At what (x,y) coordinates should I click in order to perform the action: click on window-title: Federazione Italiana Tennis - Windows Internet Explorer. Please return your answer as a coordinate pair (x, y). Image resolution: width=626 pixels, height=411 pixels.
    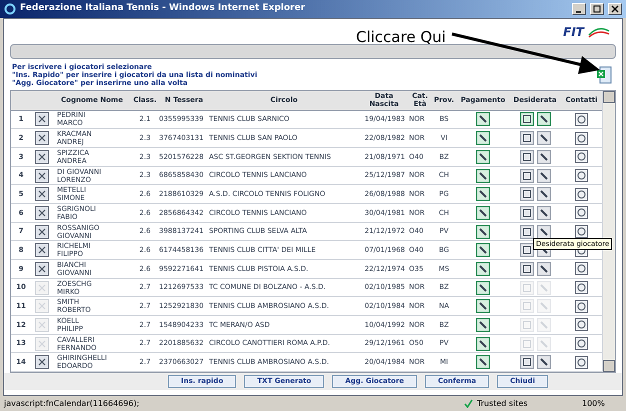
    Looking at the image, I should click on (163, 9).